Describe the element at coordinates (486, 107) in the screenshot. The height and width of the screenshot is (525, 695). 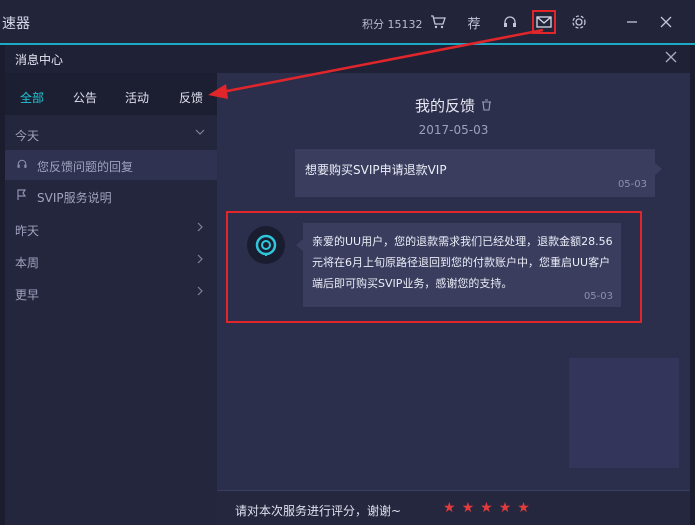
I see `trash-icon` at that location.